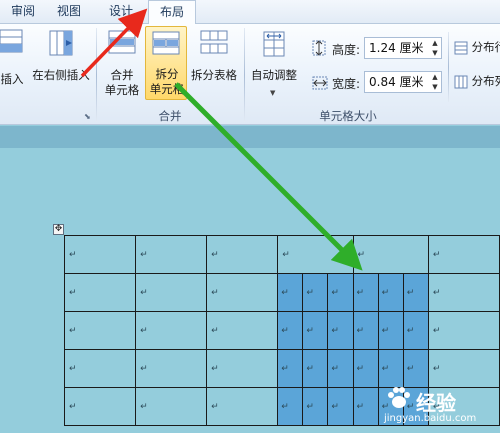 Image resolution: width=500 pixels, height=433 pixels. I want to click on distribute-rows-icon, so click(461, 47).